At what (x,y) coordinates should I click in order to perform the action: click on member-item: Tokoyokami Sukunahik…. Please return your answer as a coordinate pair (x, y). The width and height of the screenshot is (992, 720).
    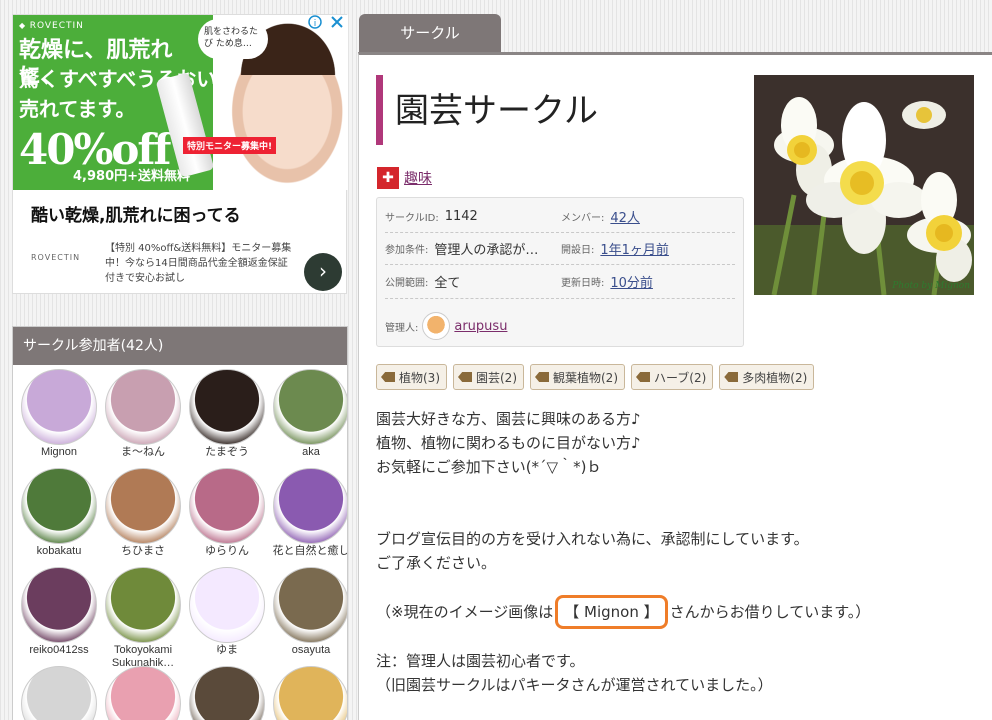
    Looking at the image, I should click on (143, 618).